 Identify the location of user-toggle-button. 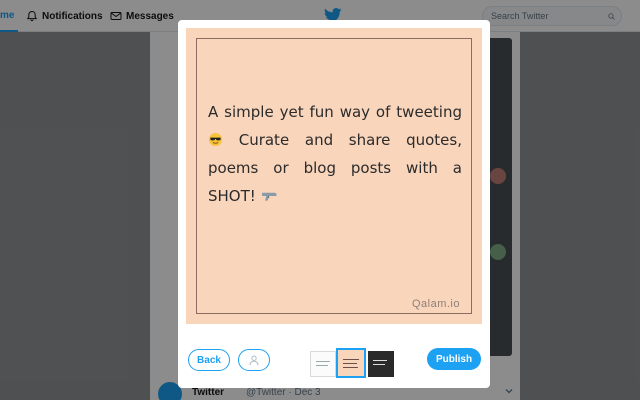
(254, 360).